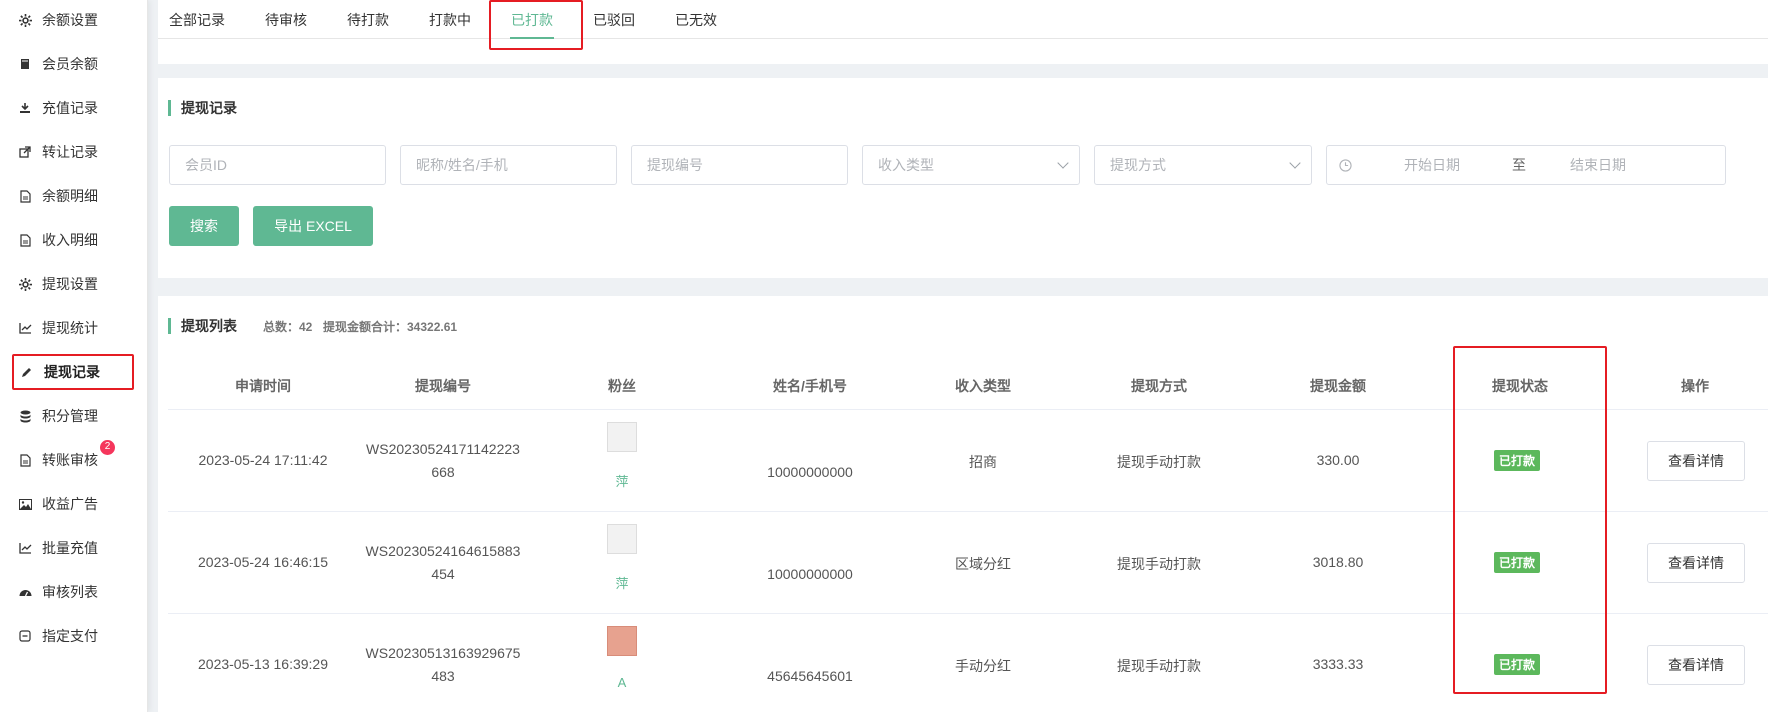  Describe the element at coordinates (202, 108) in the screenshot. I see `filter-title: 提现记录` at that location.